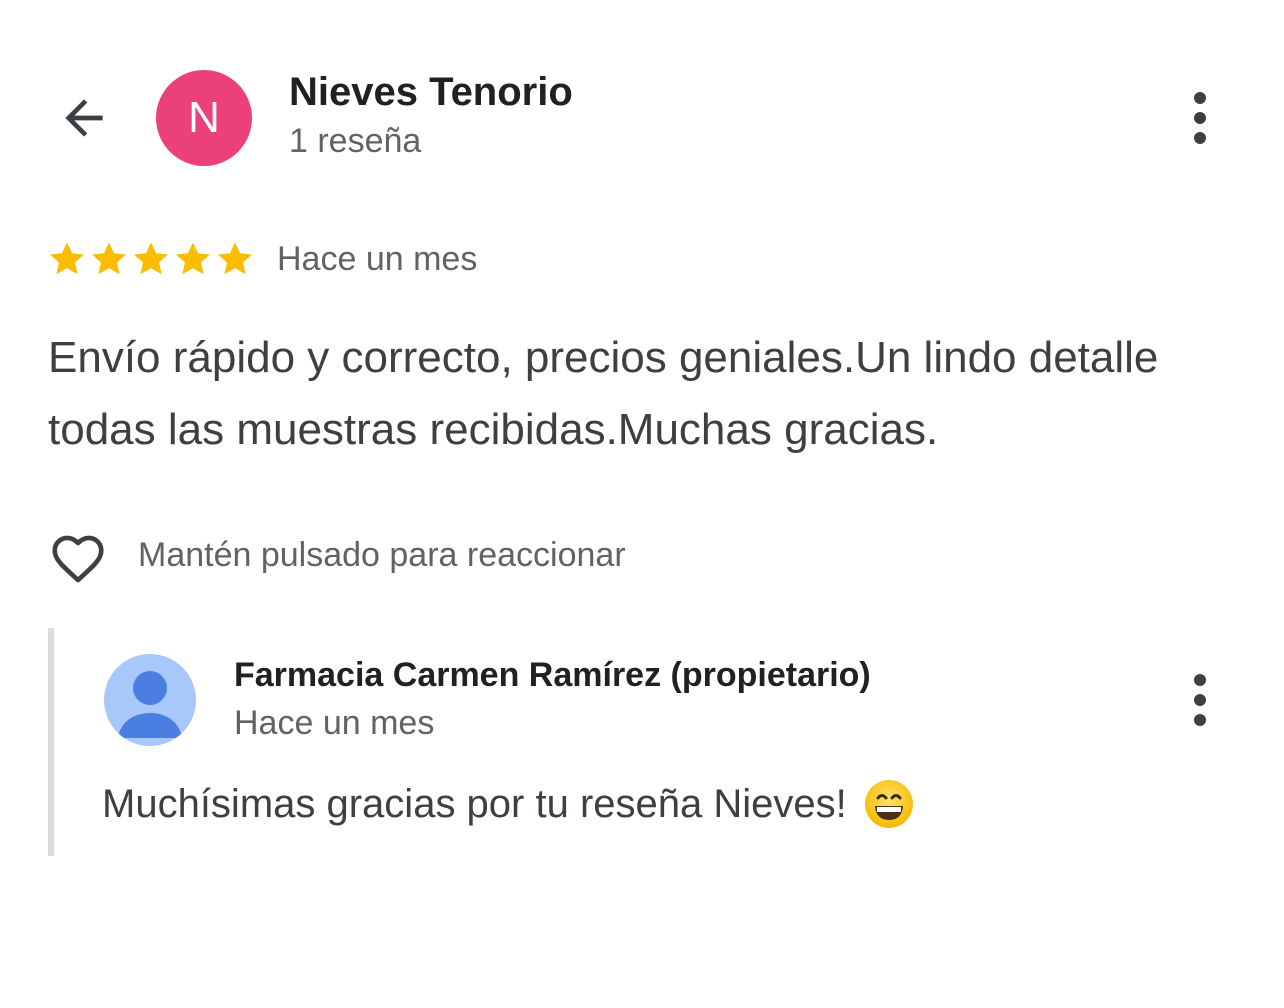 The width and height of the screenshot is (1284, 1008). I want to click on reaction-hint: Mantén pulsado para reaccionar, so click(382, 555).